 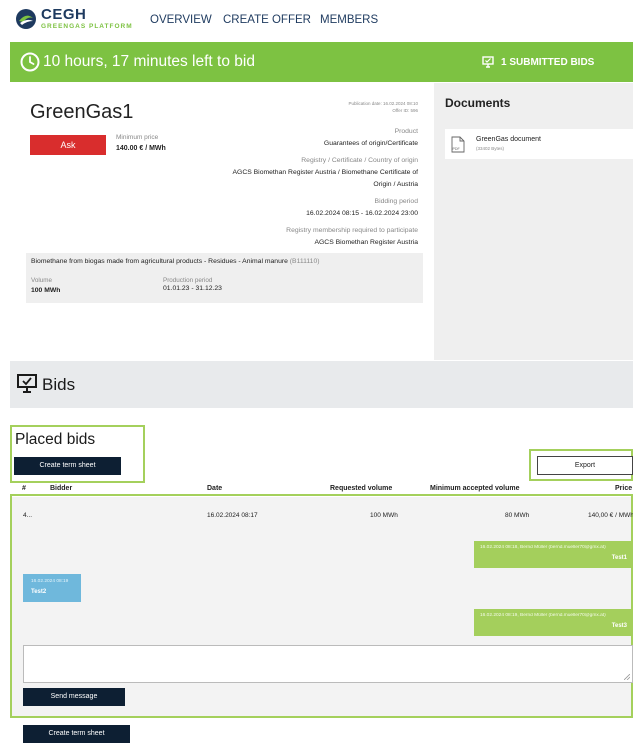 What do you see at coordinates (539, 144) in the screenshot?
I see `document-item: PDF GreenGas document (33402 Bytes)` at bounding box center [539, 144].